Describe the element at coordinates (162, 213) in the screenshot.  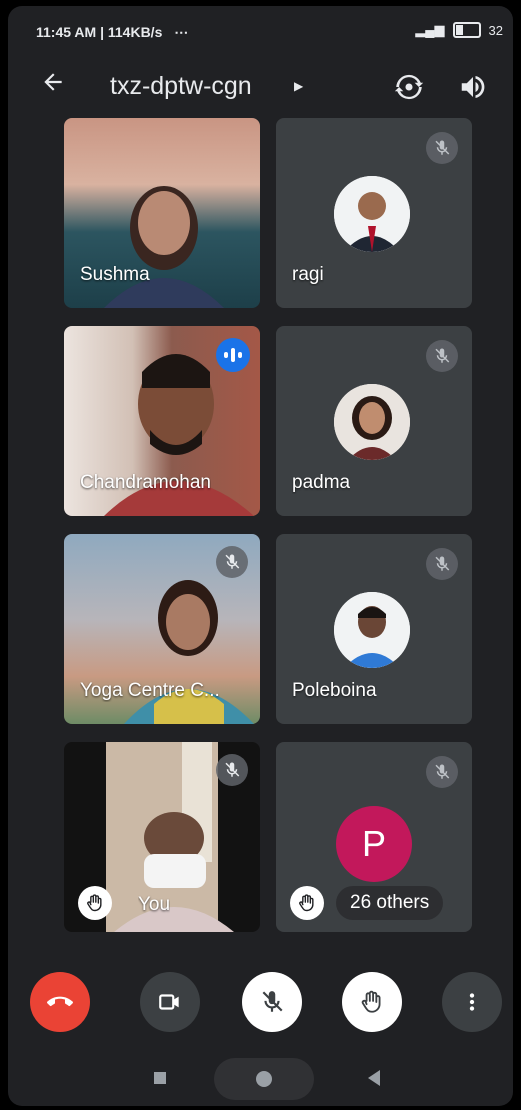
I see `participant-tile-sushma: Sushma` at that location.